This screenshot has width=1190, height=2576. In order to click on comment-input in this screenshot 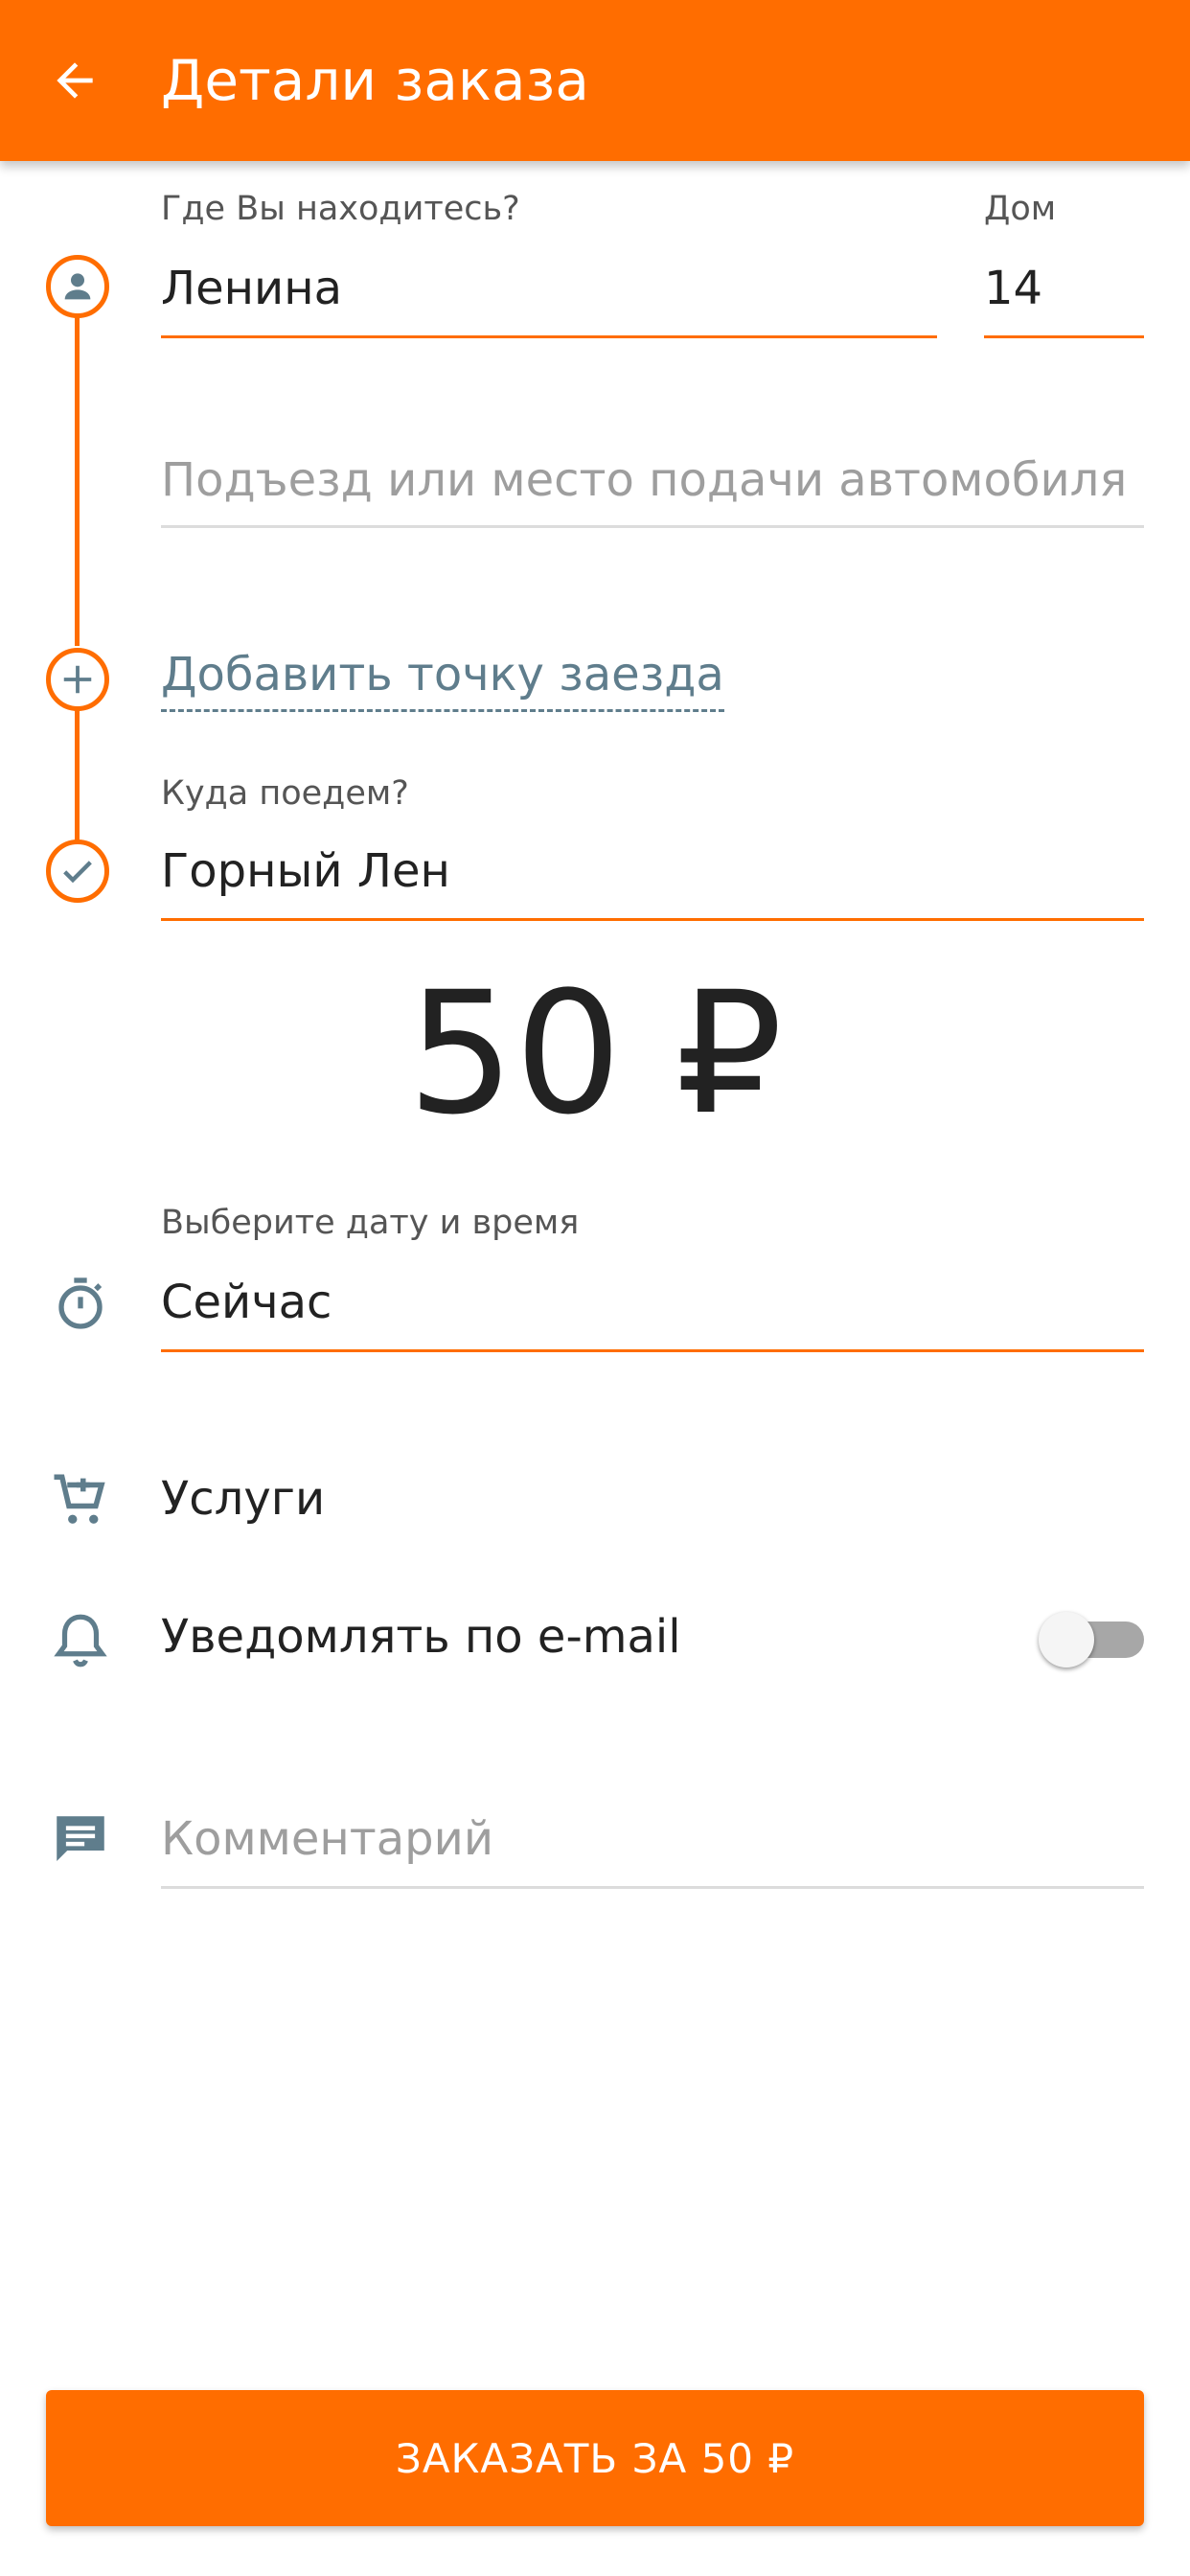, I will do `click(653, 1839)`.